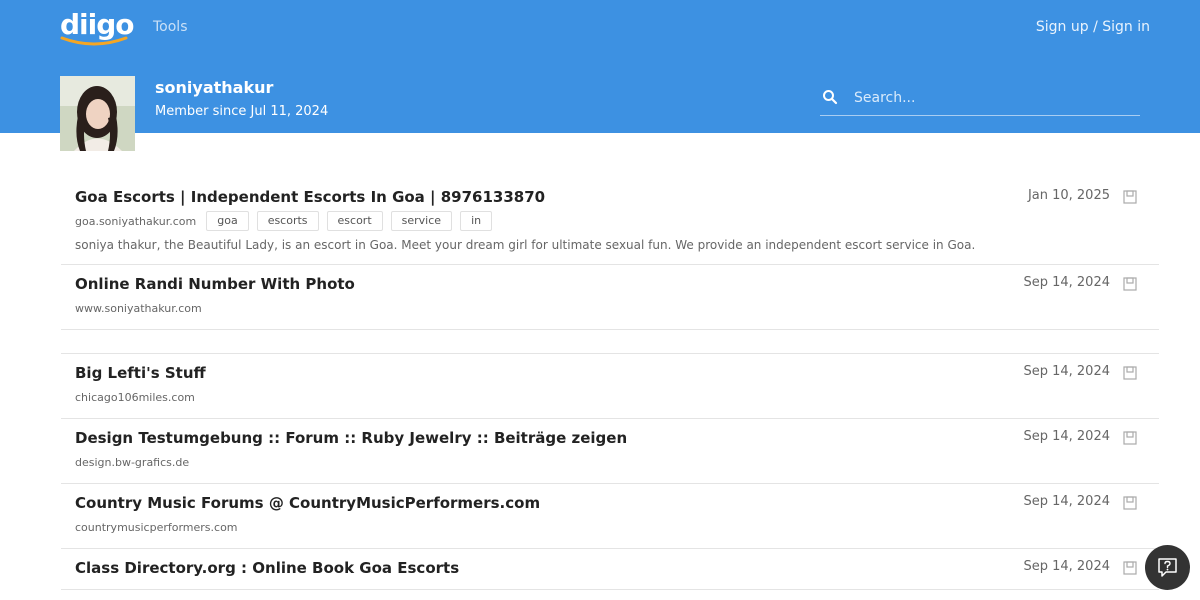  Describe the element at coordinates (354, 221) in the screenshot. I see `tag-escort: escort` at that location.